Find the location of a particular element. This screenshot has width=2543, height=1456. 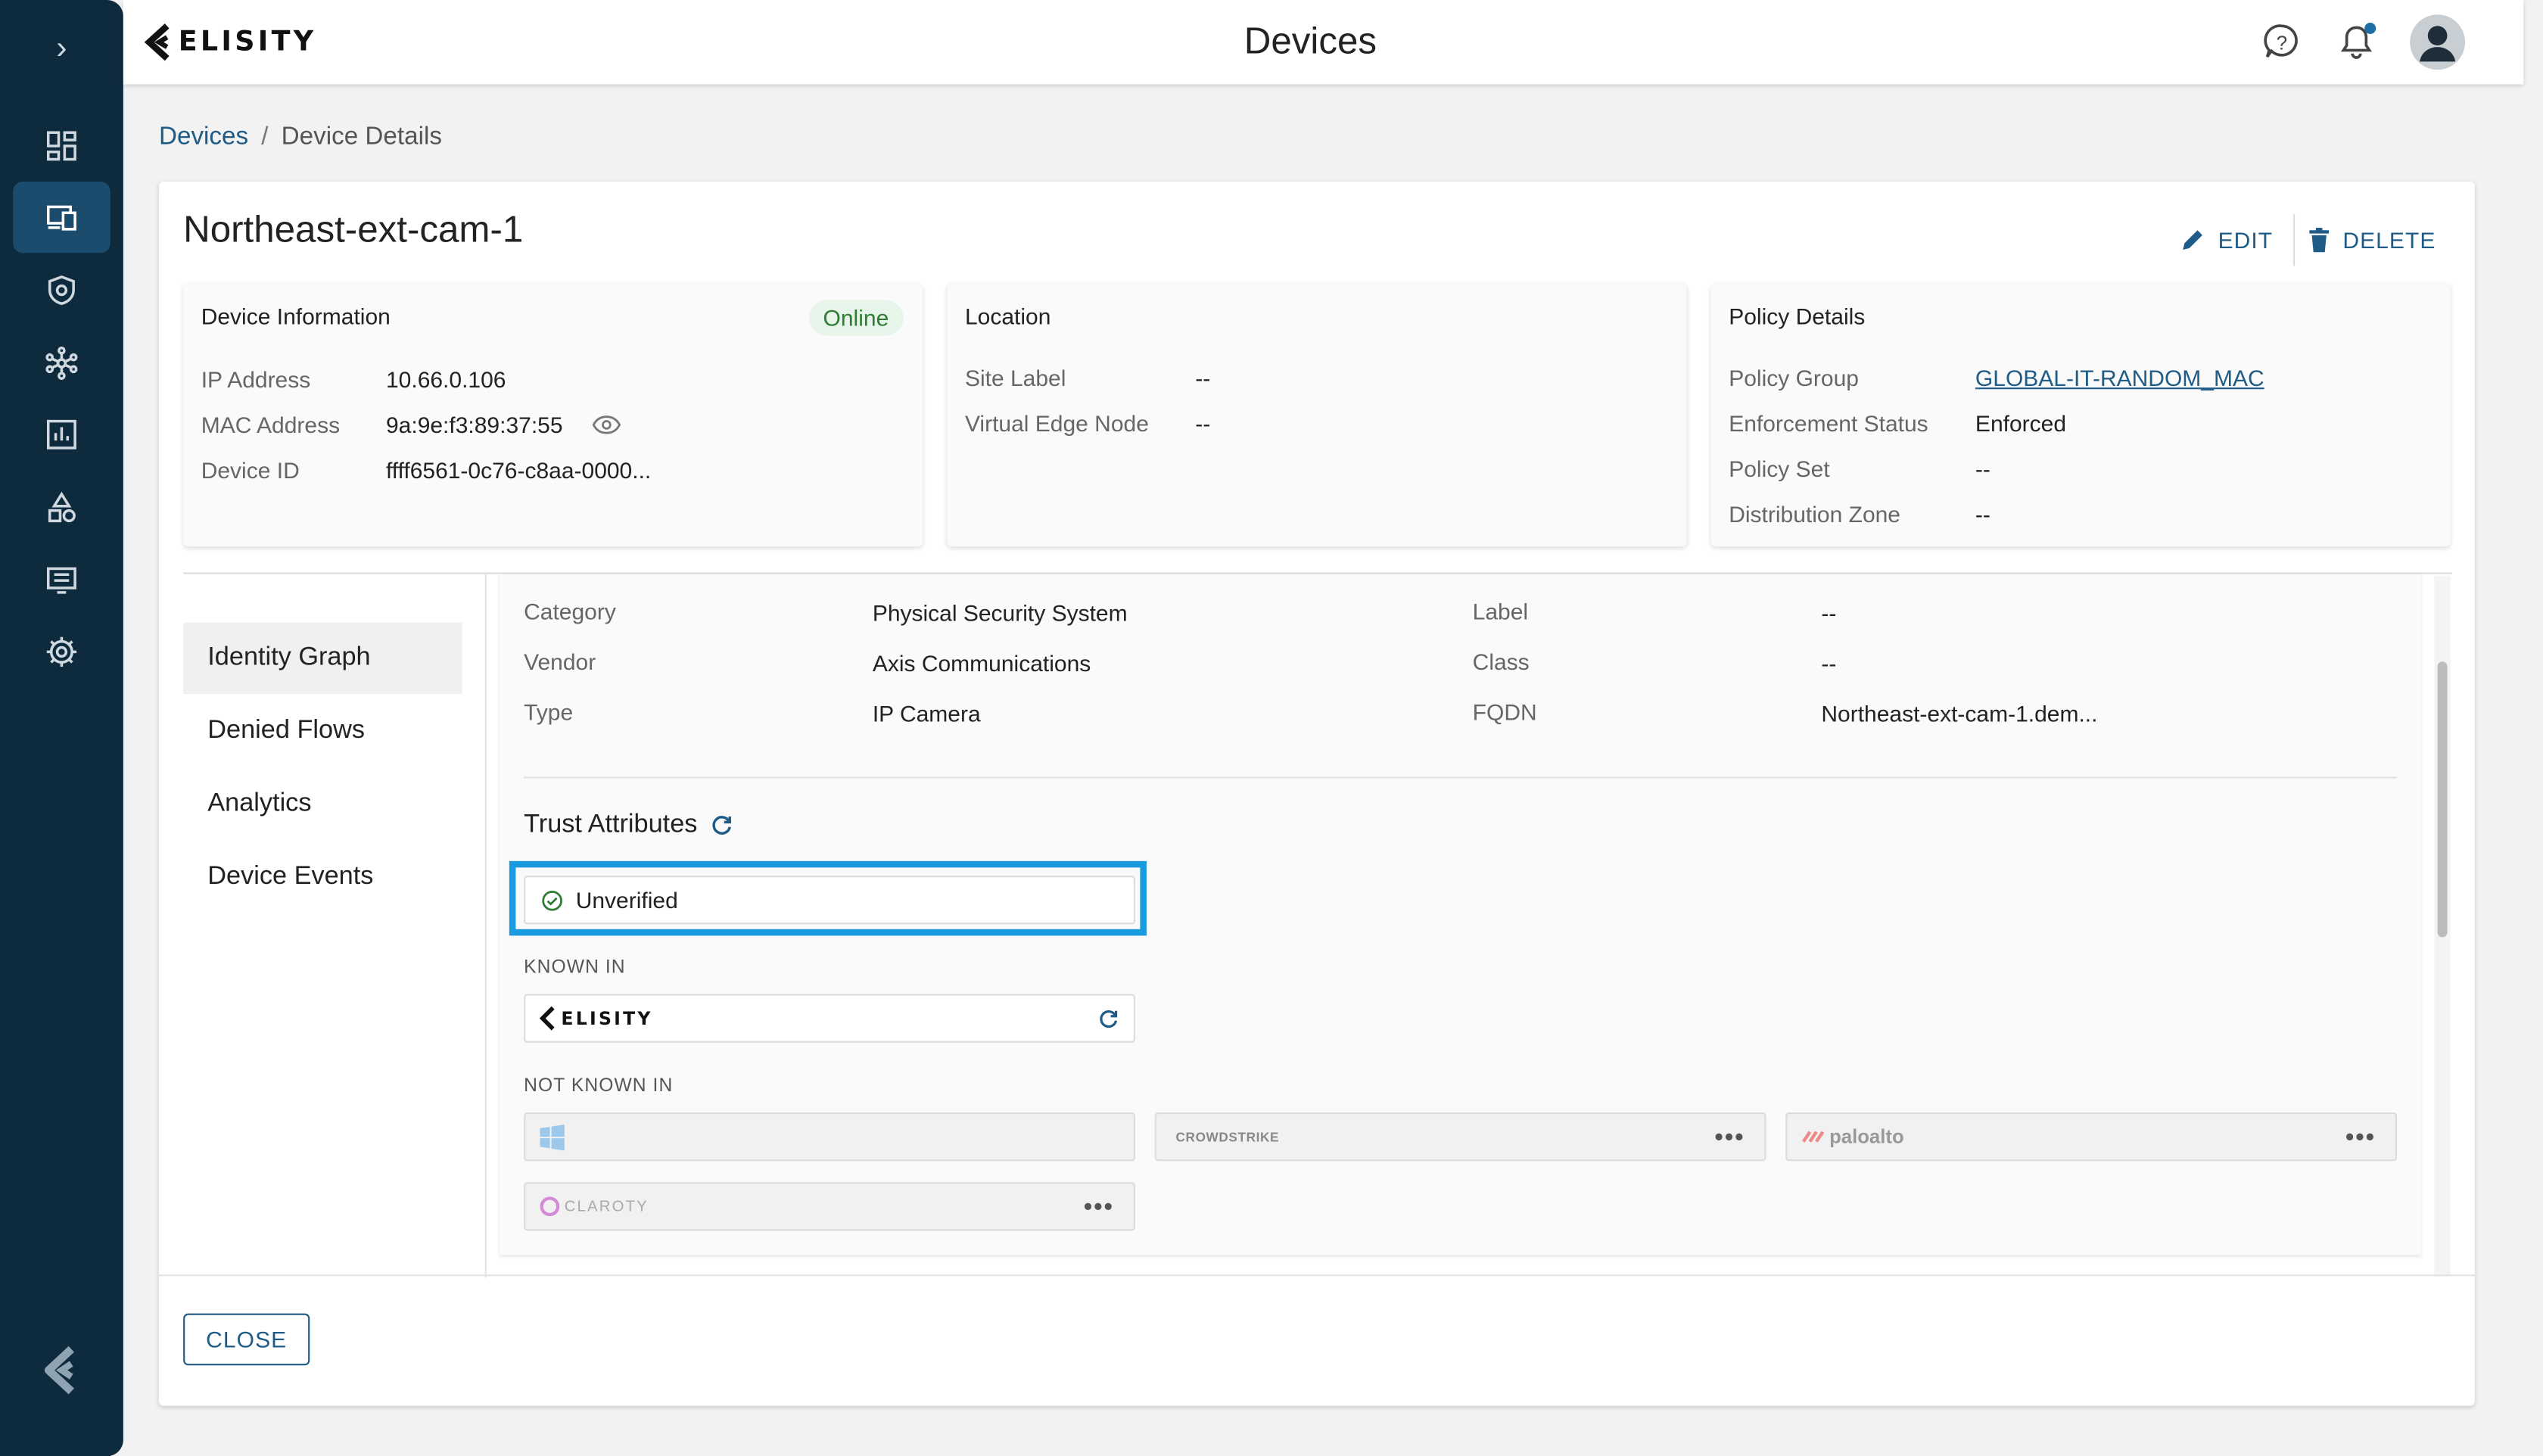

attributes-divider is located at coordinates (1461, 777).